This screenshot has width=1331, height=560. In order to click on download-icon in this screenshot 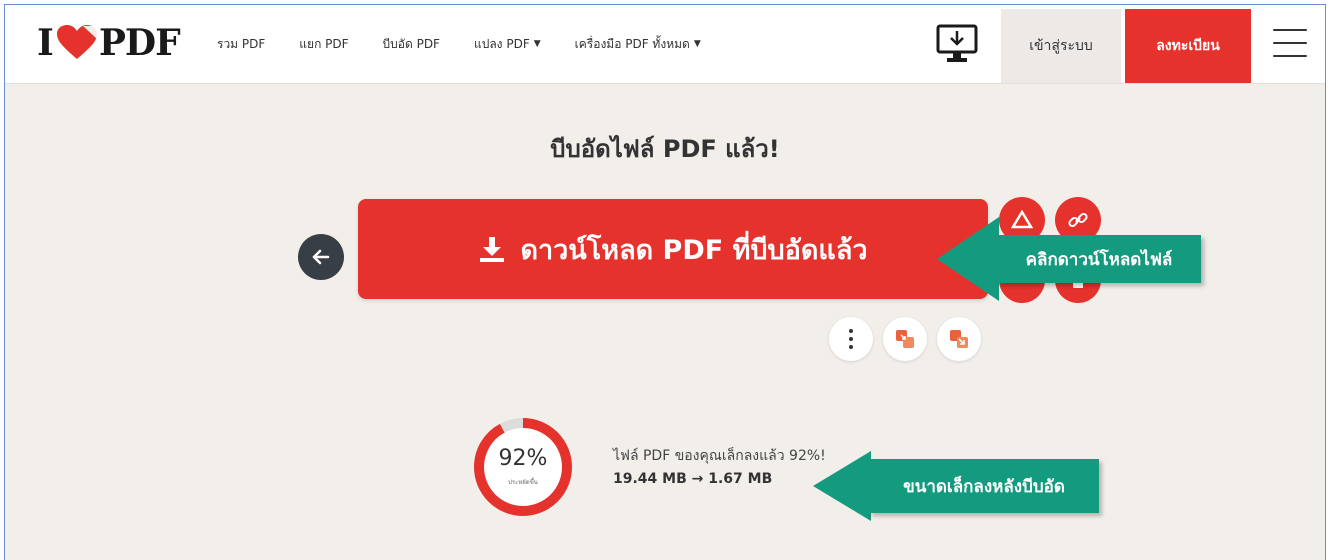, I will do `click(492, 249)`.